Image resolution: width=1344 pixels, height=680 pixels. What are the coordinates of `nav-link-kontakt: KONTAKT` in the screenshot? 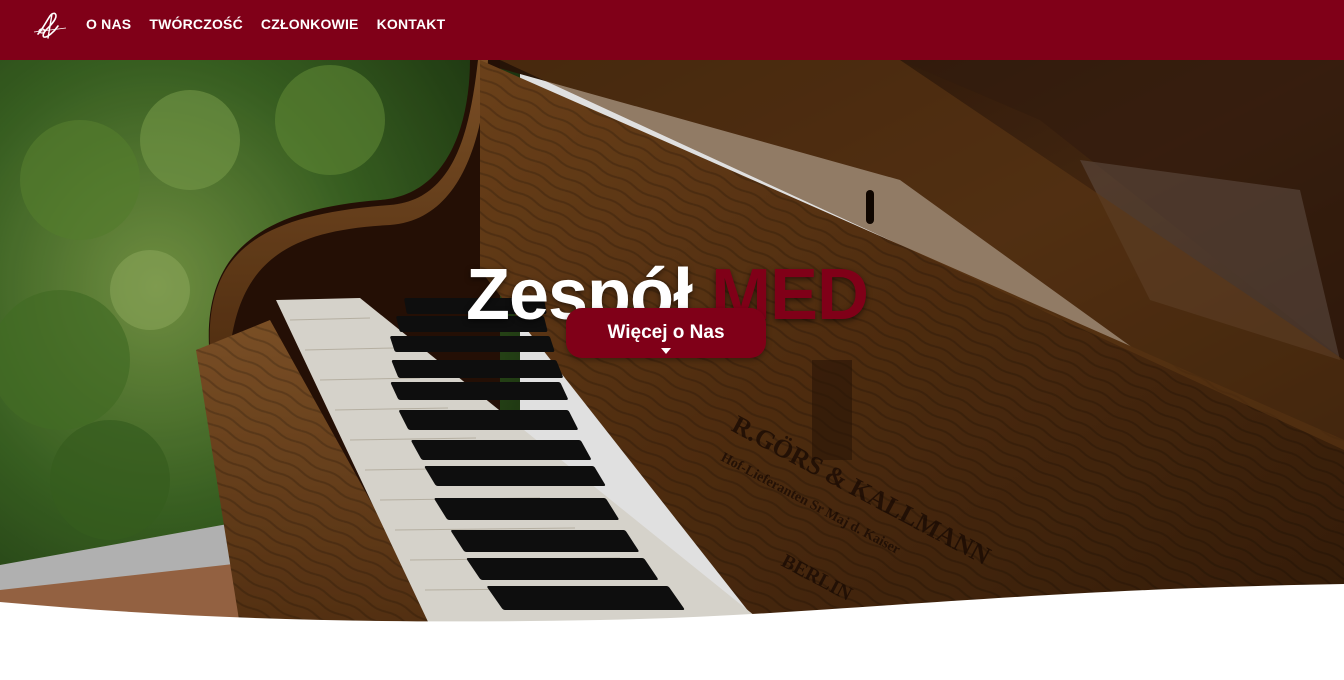 It's located at (411, 24).